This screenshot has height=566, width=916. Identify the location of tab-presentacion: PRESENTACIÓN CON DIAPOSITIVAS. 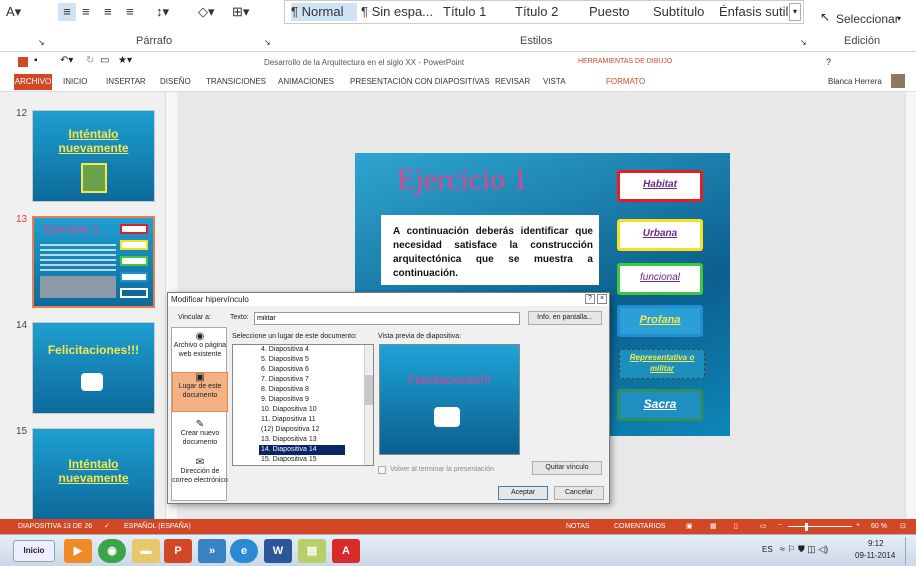
(420, 81).